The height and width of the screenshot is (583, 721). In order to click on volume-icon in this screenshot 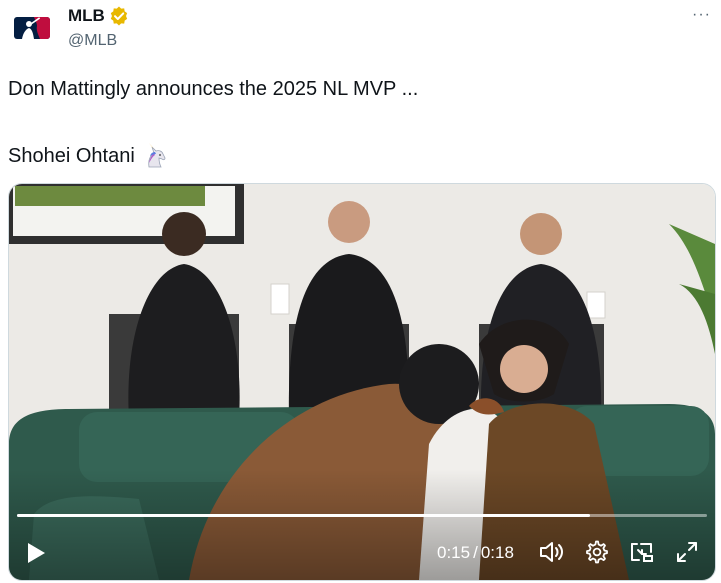, I will do `click(552, 552)`.